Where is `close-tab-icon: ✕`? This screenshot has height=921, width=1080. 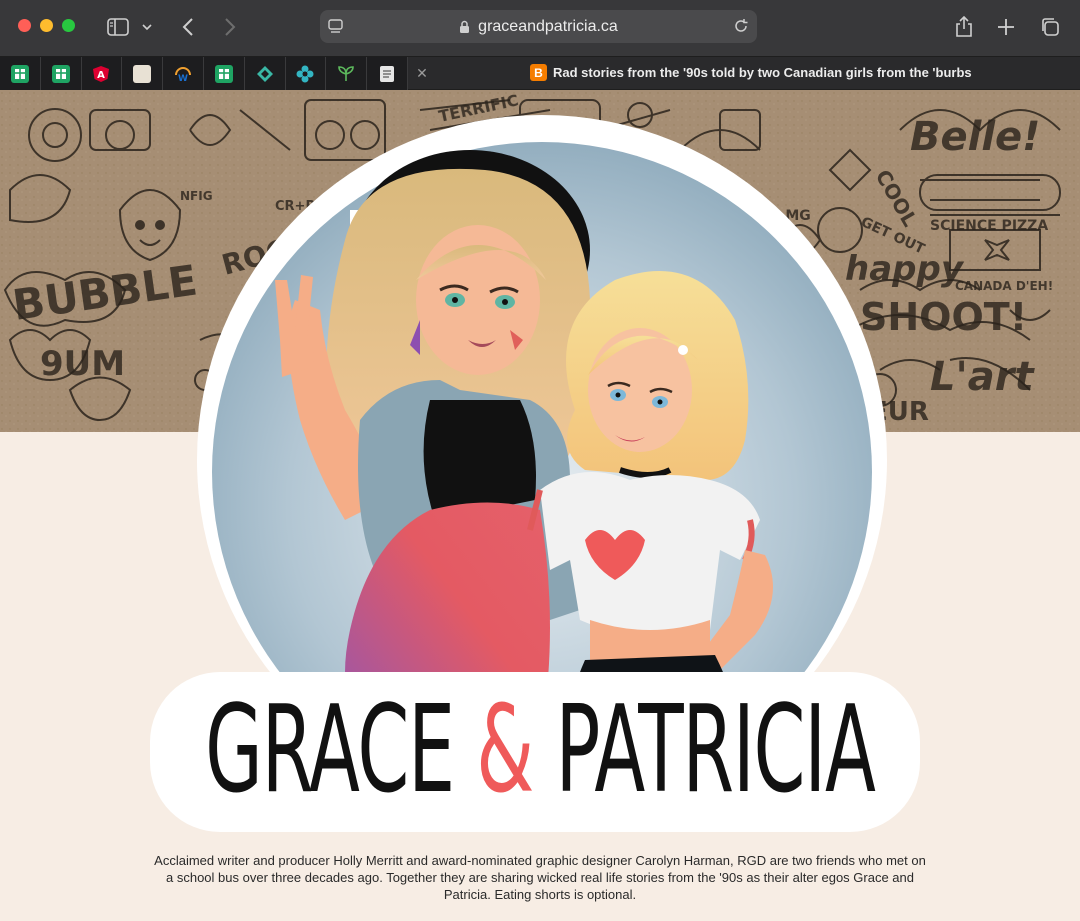
close-tab-icon: ✕ is located at coordinates (422, 73).